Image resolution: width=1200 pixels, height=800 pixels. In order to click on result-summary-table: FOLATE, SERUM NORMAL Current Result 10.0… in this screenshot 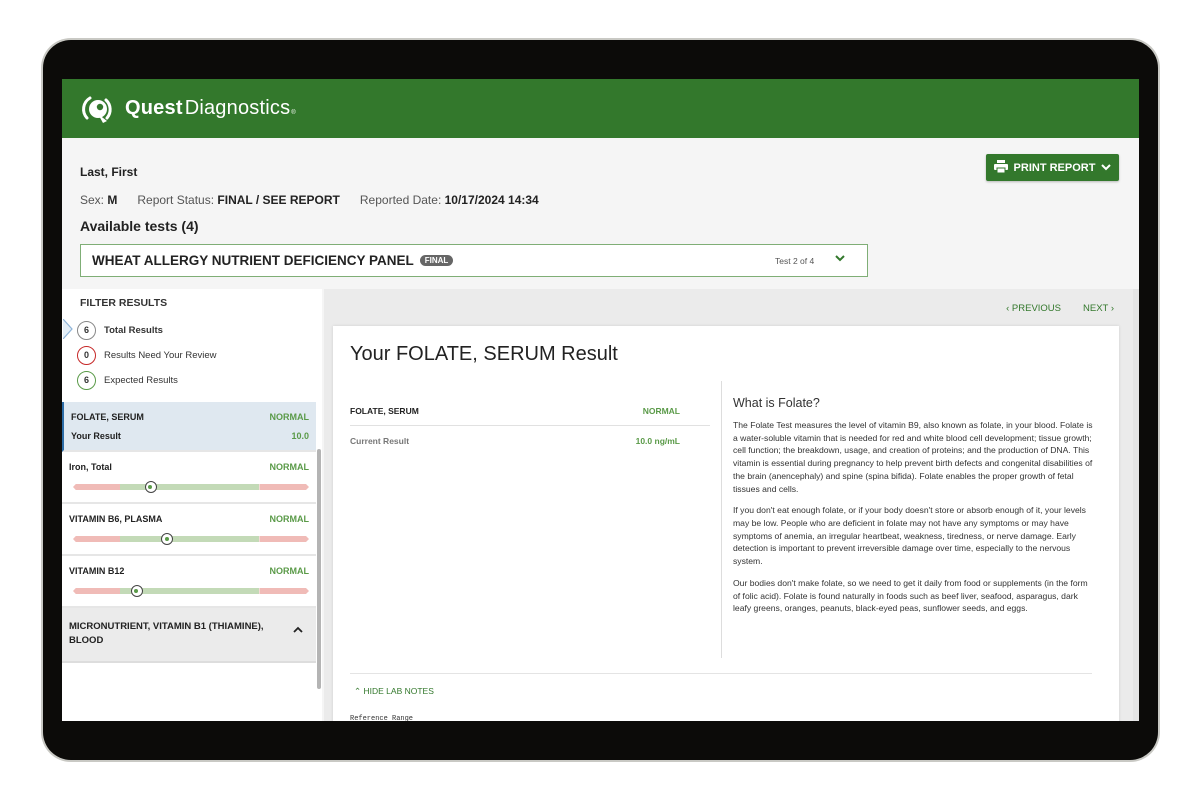, I will do `click(530, 426)`.